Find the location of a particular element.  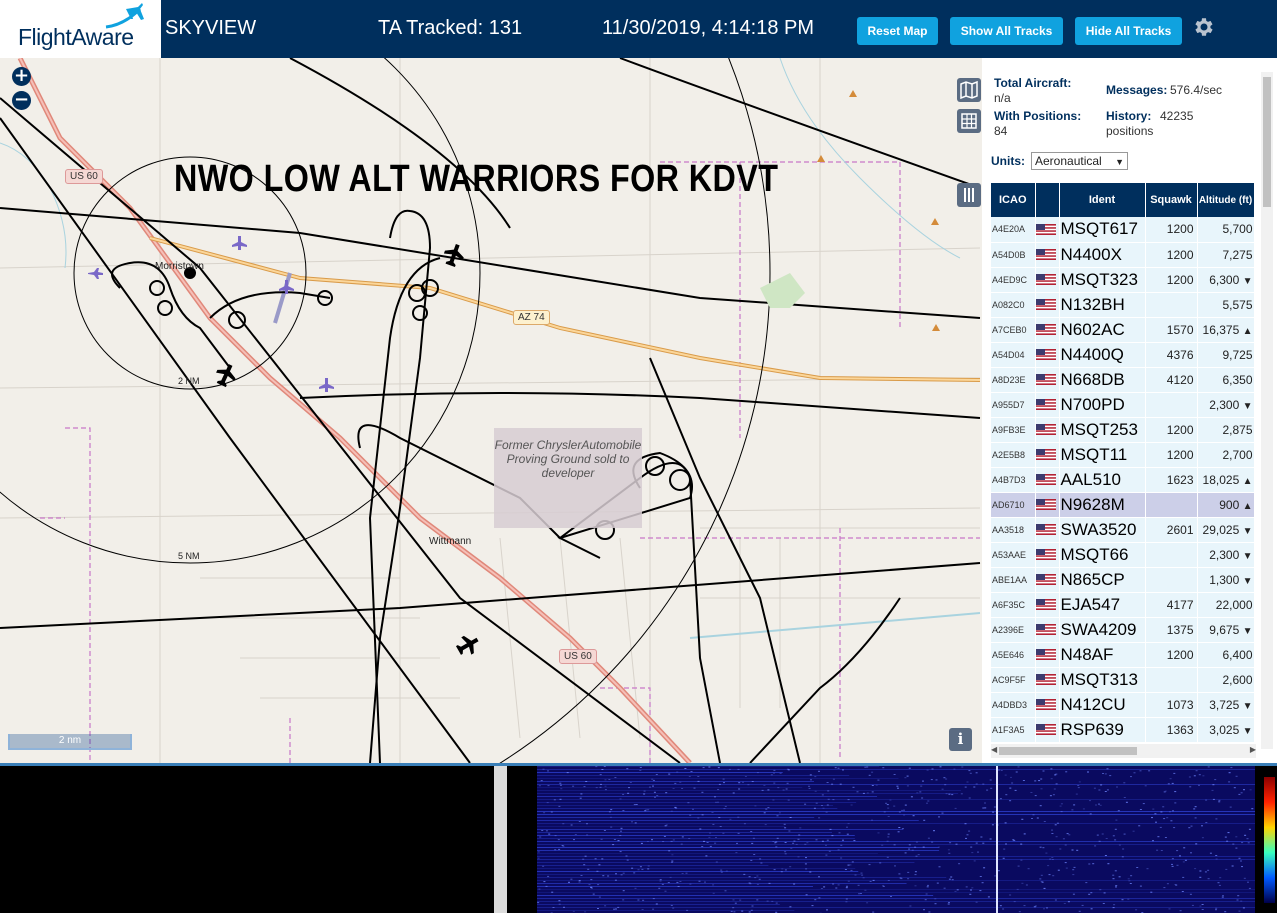

column-toggle-button is located at coordinates (969, 195).